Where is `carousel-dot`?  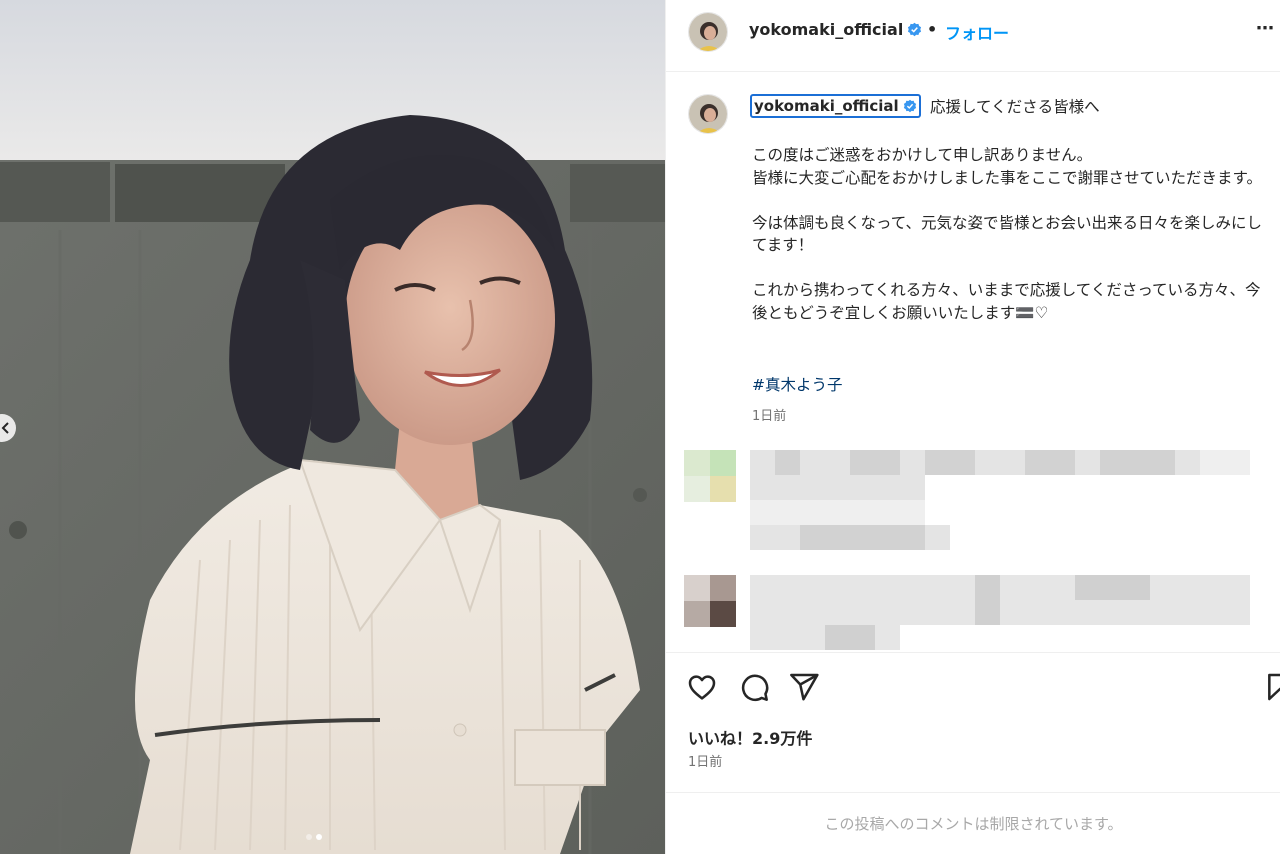
carousel-dot is located at coordinates (309, 837).